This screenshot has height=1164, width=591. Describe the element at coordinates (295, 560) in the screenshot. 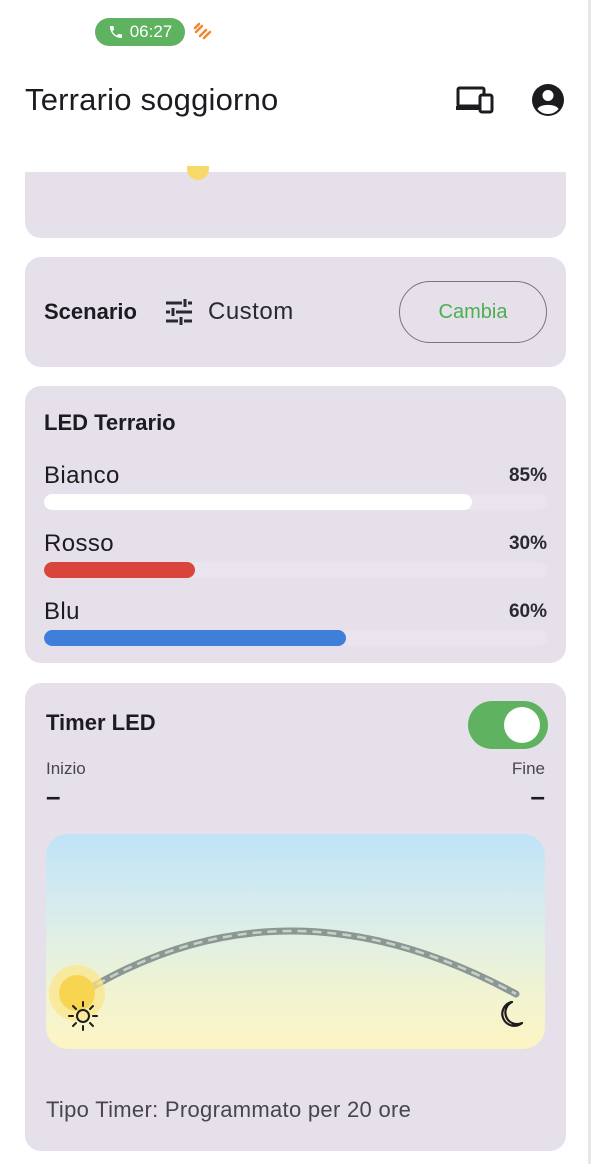

I see `led-channel-red: Rosso 30%` at that location.